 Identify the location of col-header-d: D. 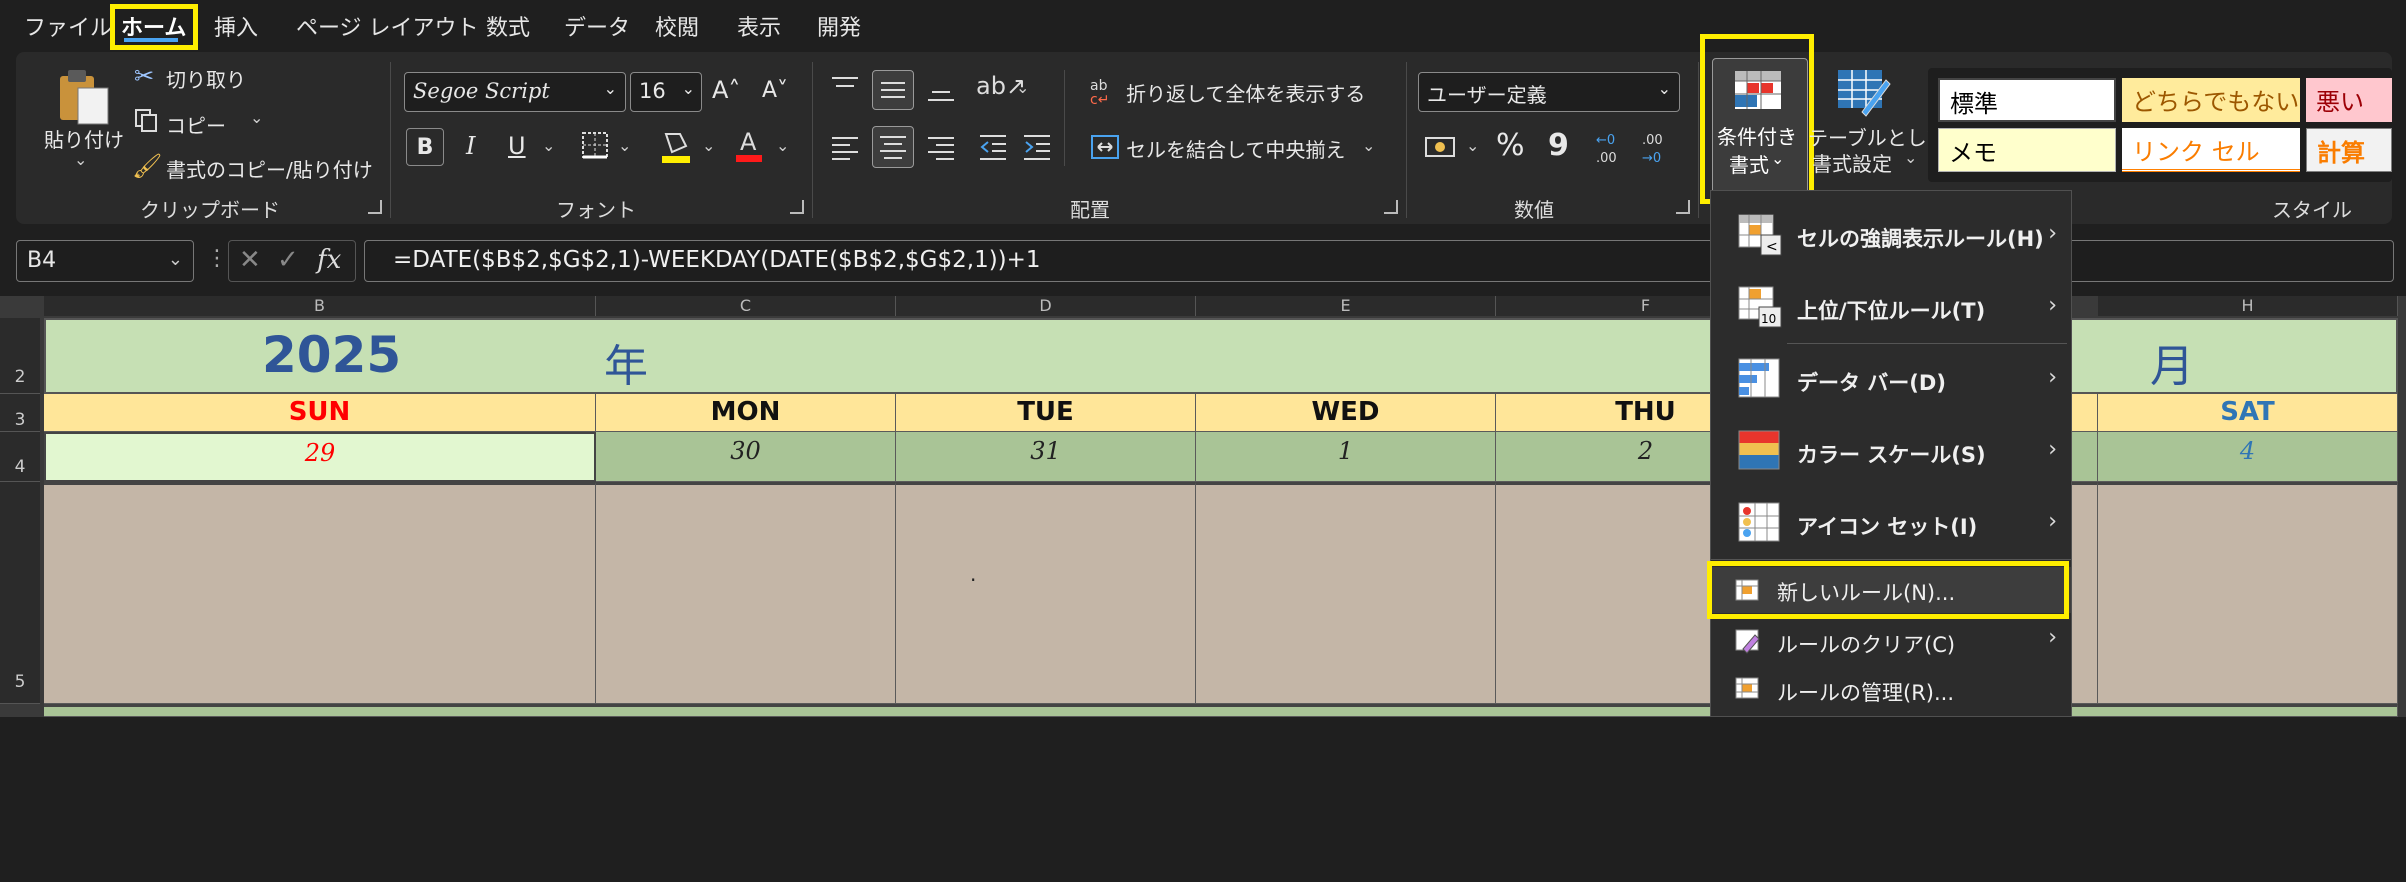
(1046, 306).